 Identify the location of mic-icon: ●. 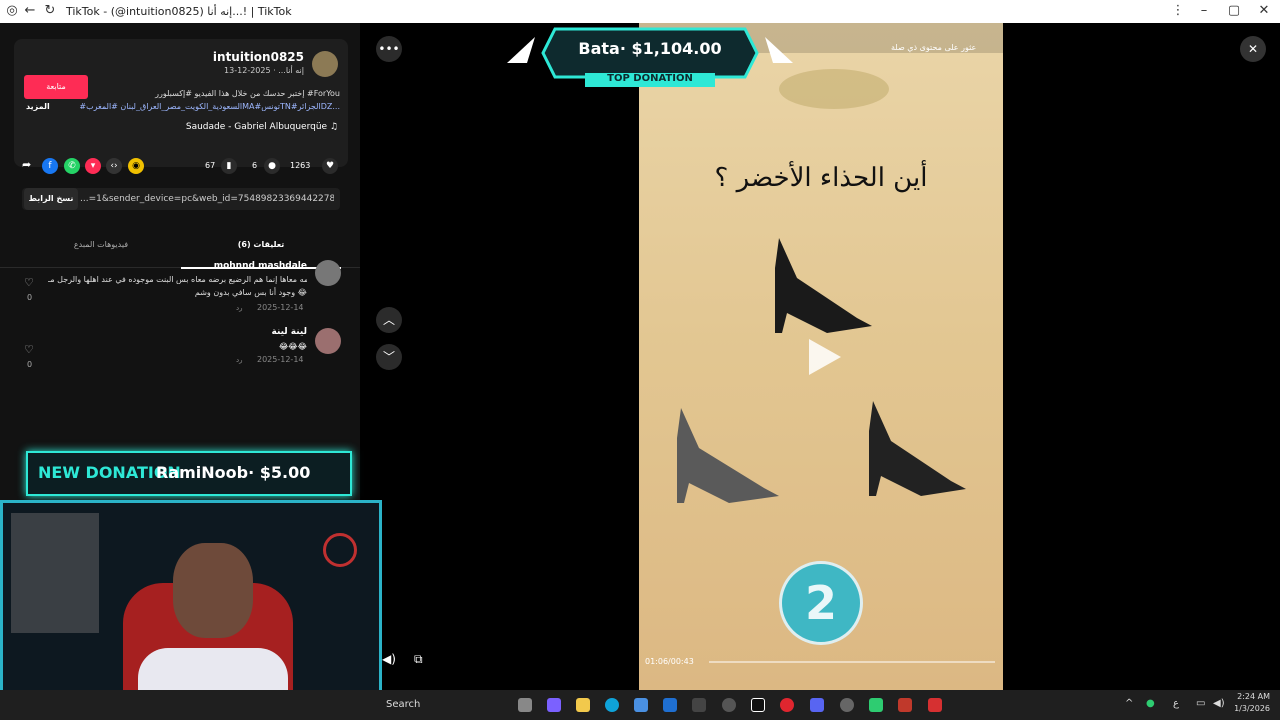
(1150, 703).